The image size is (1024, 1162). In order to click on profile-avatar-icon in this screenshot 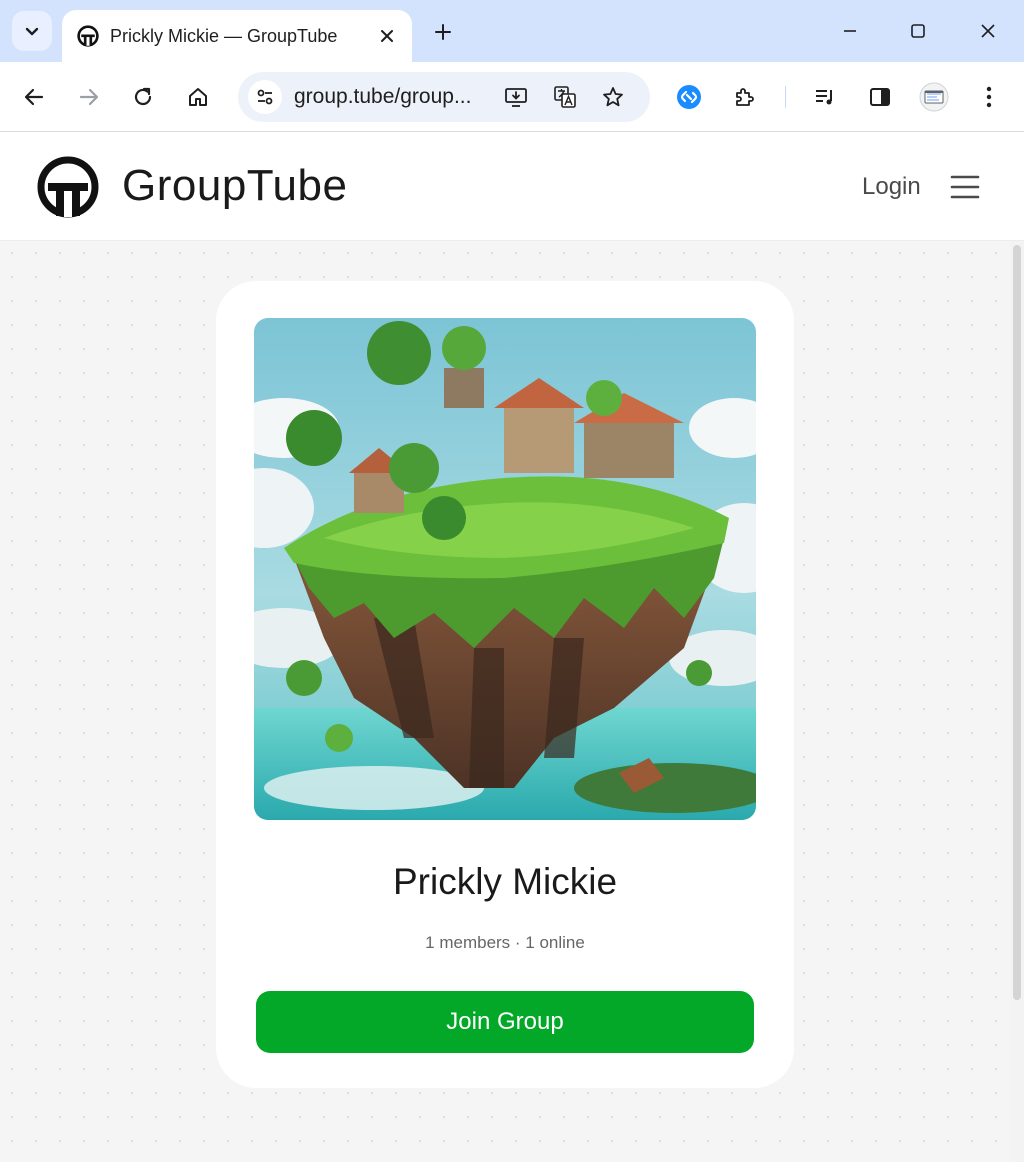, I will do `click(934, 97)`.